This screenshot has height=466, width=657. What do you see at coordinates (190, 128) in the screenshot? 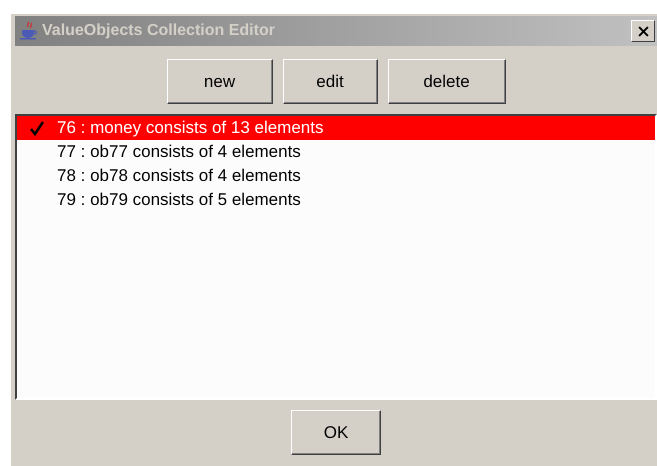
I see `item-label: 76 : money consists of 13 elements` at bounding box center [190, 128].